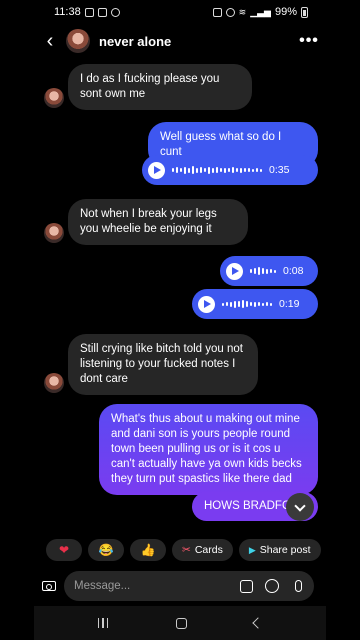 The image size is (360, 640). I want to click on cards-label: Cards, so click(208, 550).